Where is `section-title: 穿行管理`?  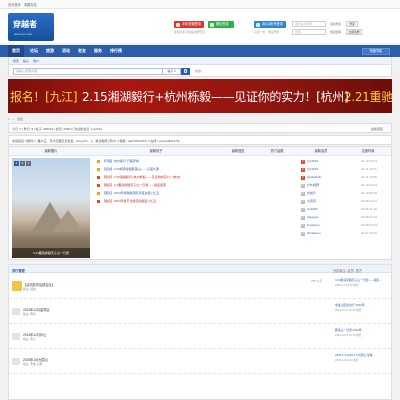 section-title: 穿行管理 is located at coordinates (18, 270).